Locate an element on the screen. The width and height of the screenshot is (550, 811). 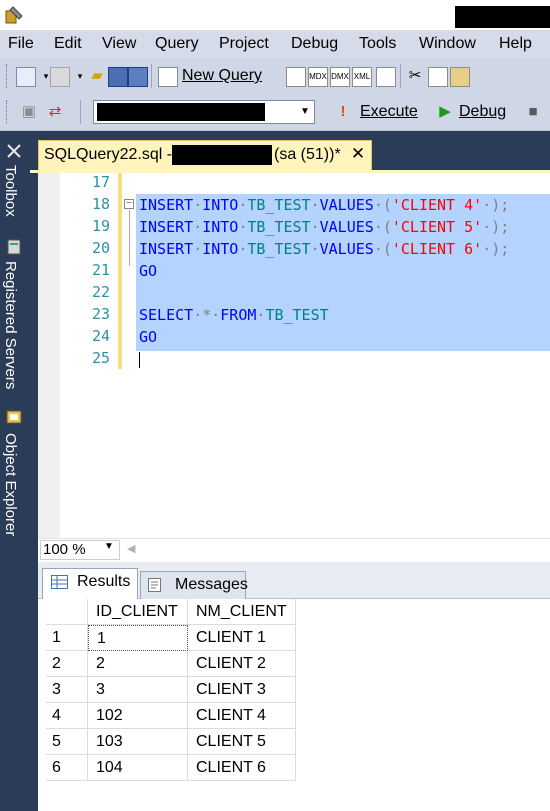
row-header: 4 is located at coordinates (67, 716).